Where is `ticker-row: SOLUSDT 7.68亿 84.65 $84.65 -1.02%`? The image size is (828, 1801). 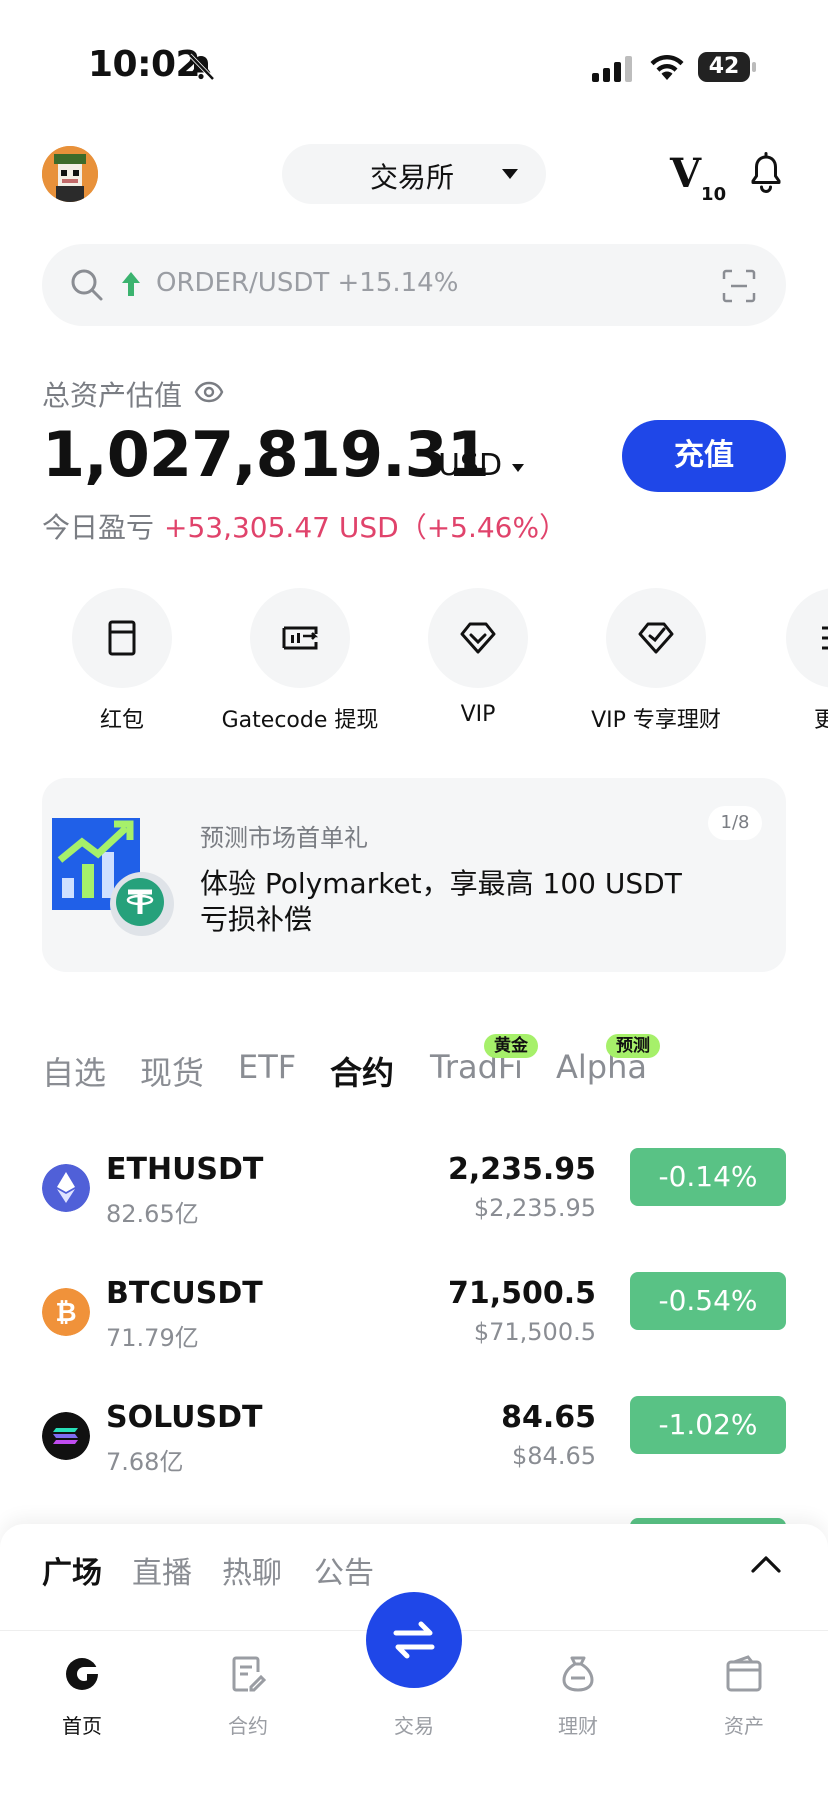
ticker-row: SOLUSDT 7.68亿 84.65 $84.65 -1.02% is located at coordinates (414, 1447).